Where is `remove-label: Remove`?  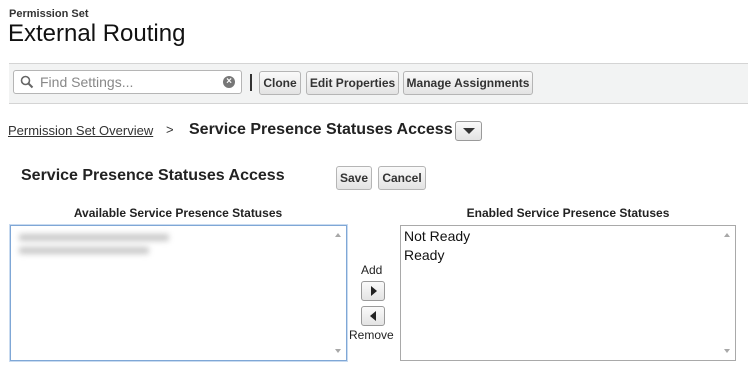
remove-label: Remove is located at coordinates (371, 335).